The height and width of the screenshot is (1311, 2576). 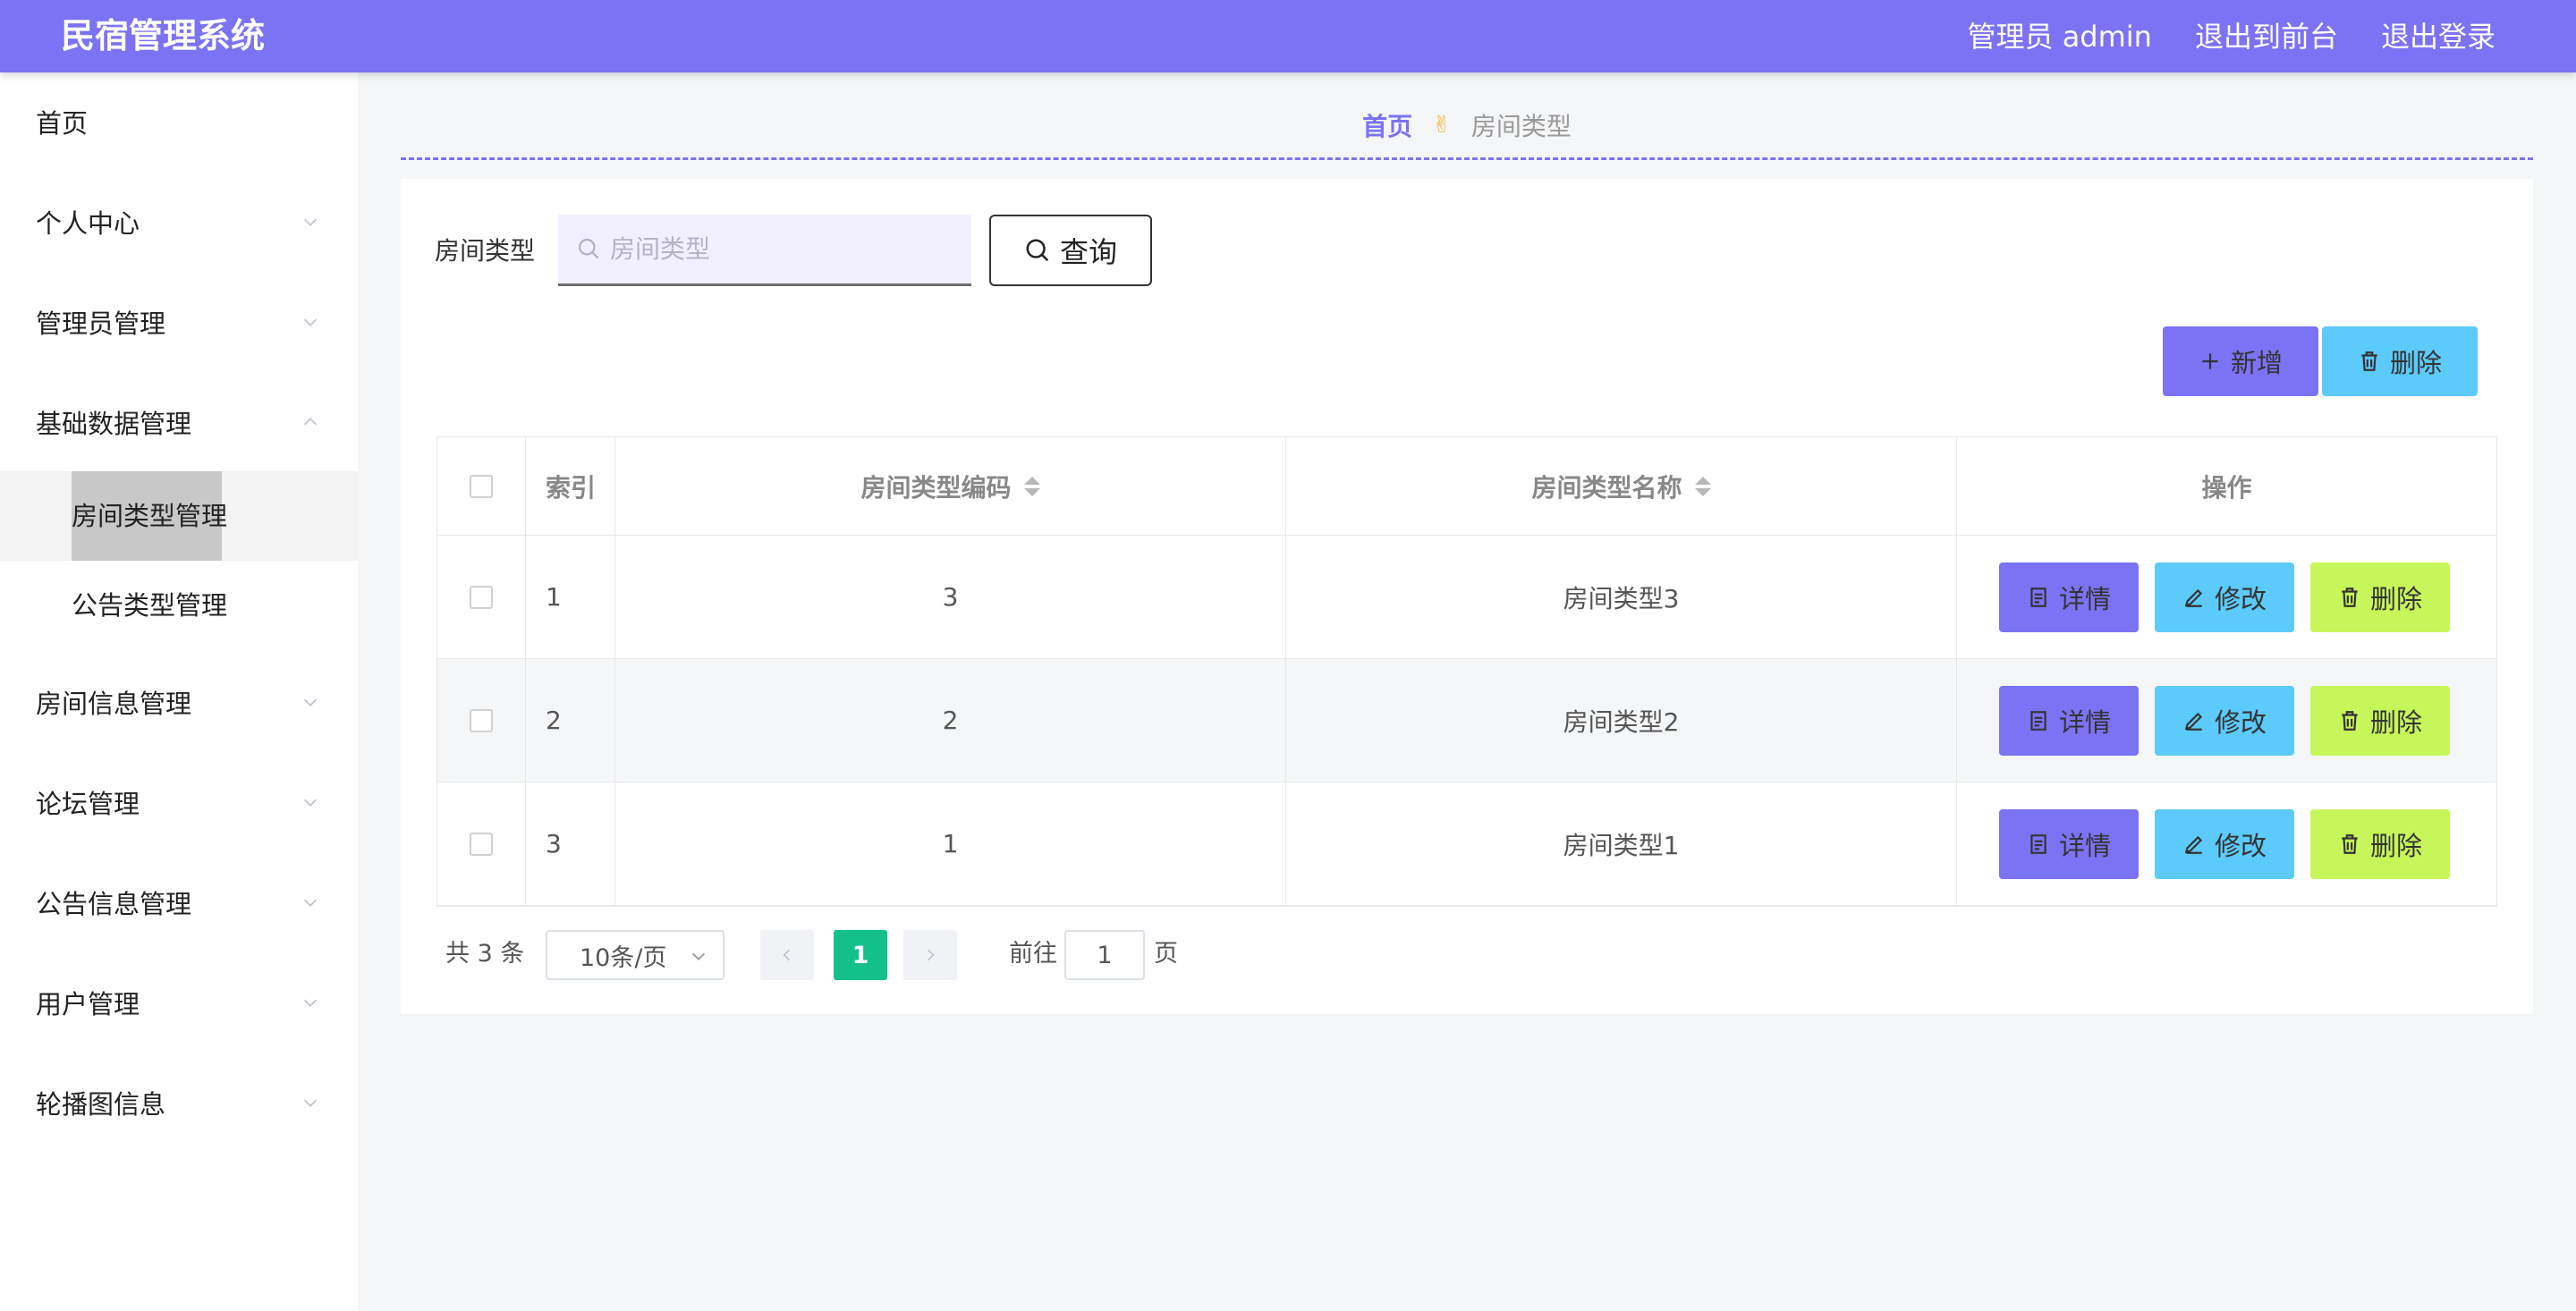 I want to click on code-cell: 2, so click(x=950, y=720).